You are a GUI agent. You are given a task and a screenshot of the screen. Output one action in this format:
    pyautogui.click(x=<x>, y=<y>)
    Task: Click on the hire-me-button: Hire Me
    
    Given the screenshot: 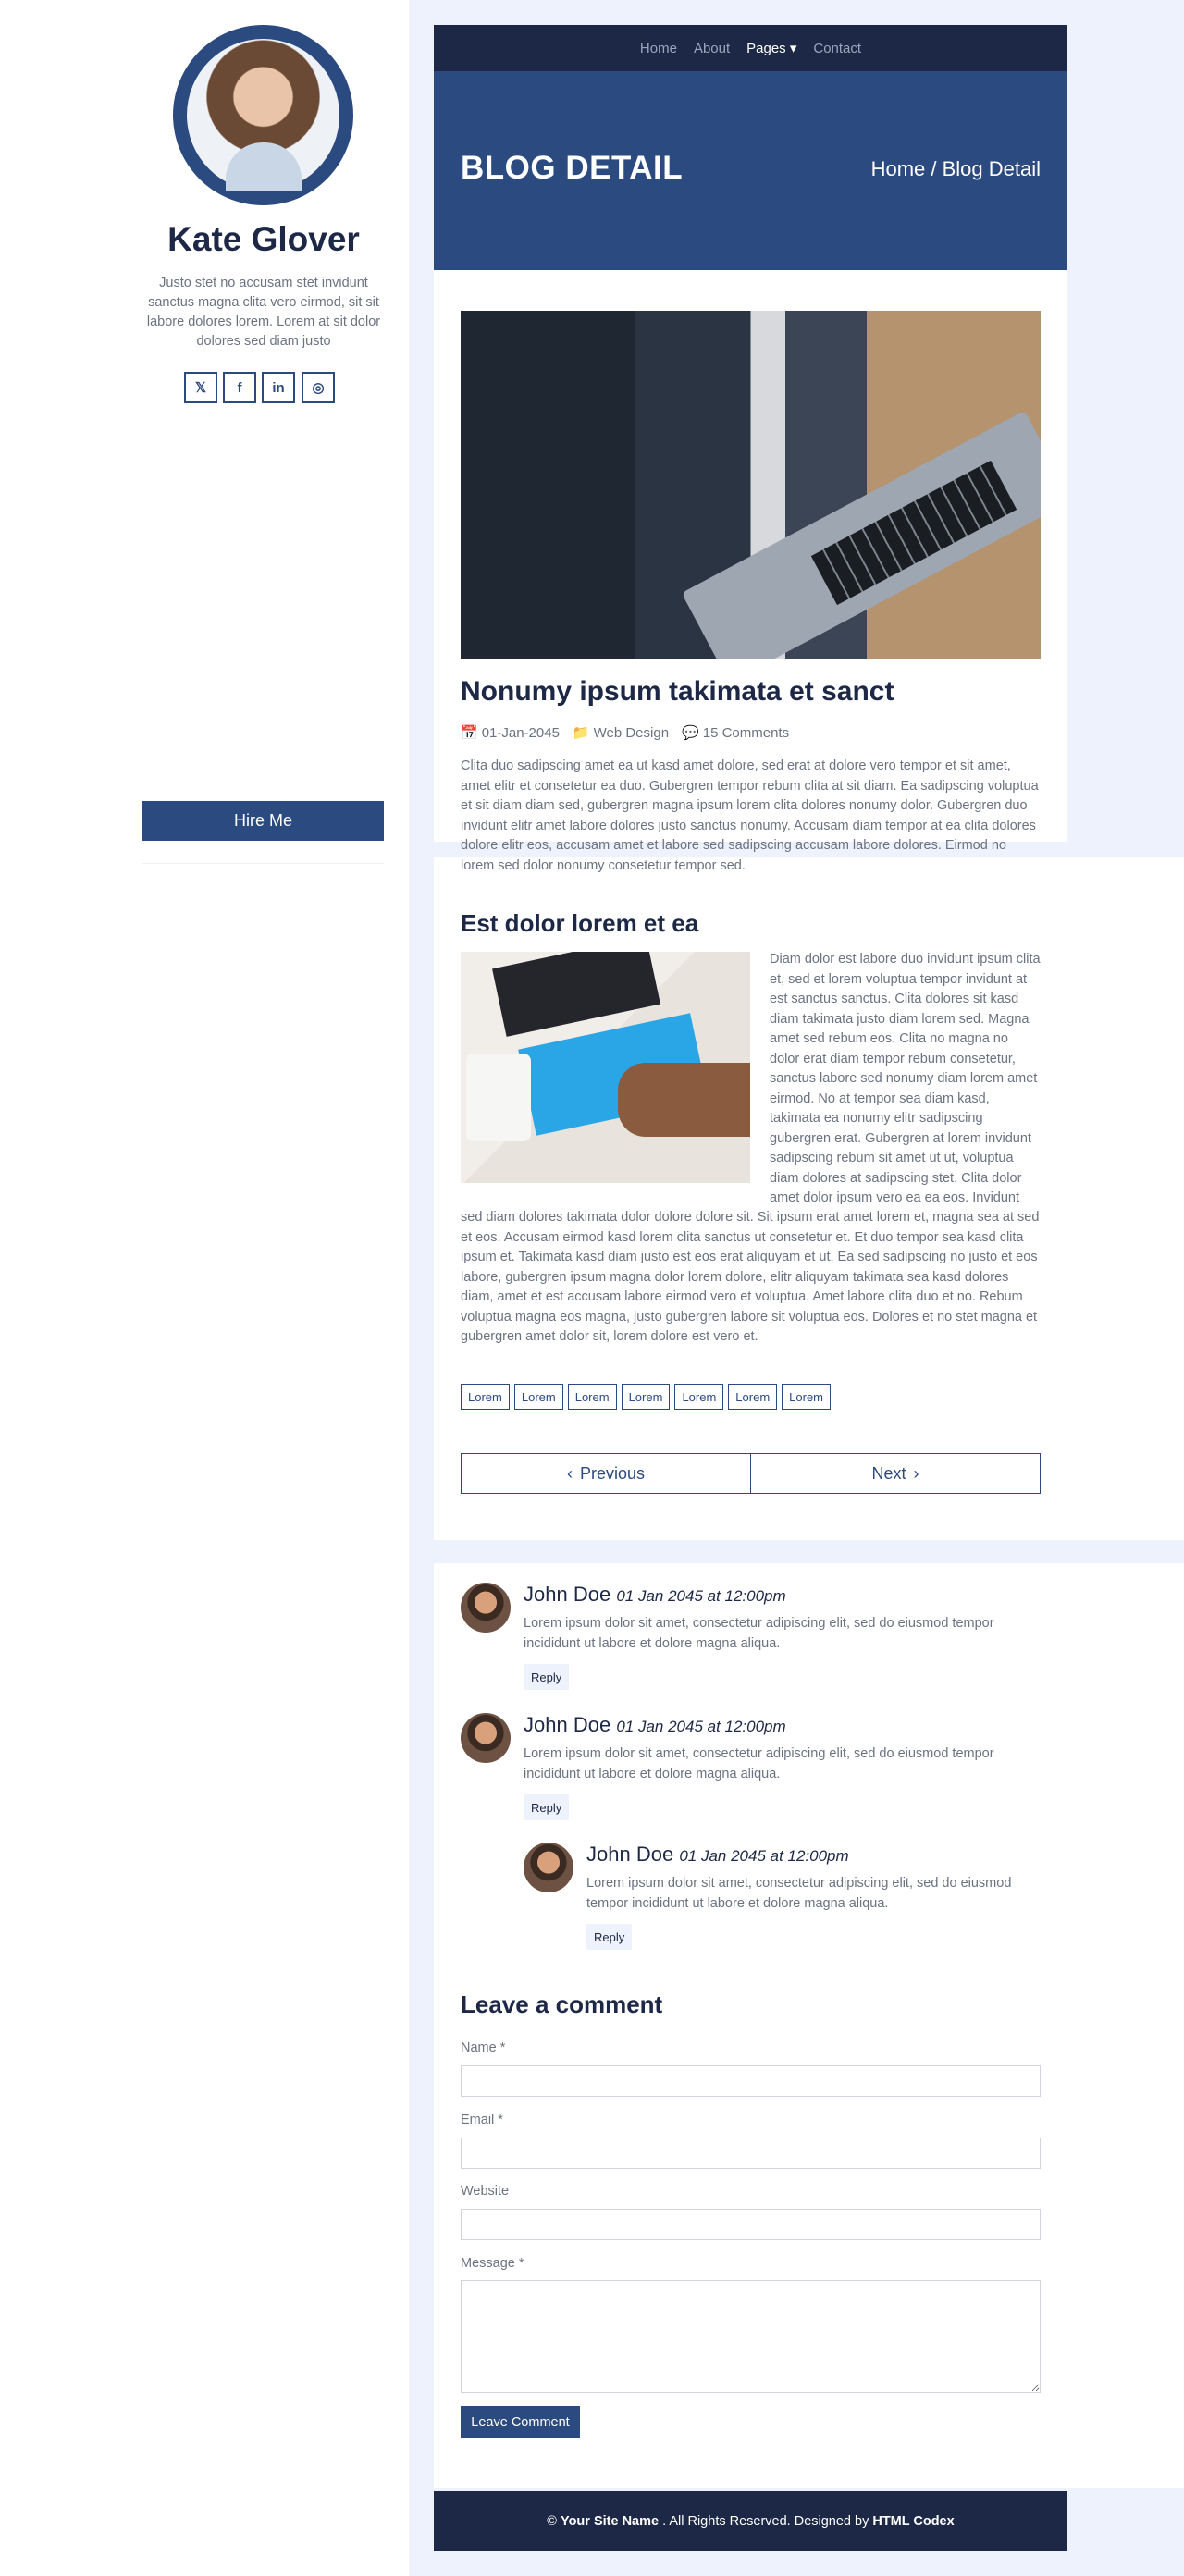 What is the action you would take?
    pyautogui.click(x=263, y=821)
    